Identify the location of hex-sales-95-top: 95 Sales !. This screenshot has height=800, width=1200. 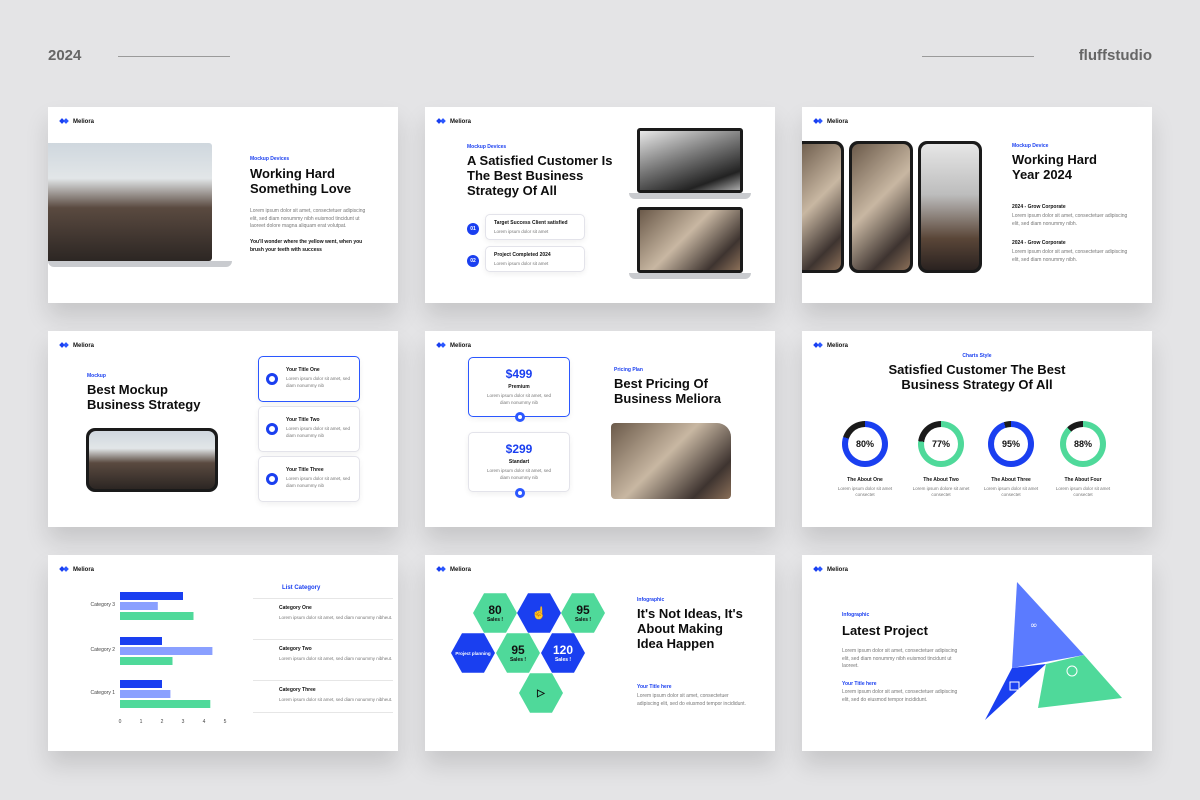
(583, 613).